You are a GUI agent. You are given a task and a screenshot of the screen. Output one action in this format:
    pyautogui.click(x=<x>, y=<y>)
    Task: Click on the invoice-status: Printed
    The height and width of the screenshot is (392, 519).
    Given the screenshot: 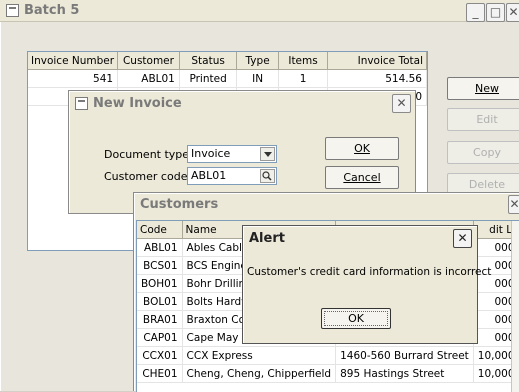 What is the action you would take?
    pyautogui.click(x=208, y=78)
    